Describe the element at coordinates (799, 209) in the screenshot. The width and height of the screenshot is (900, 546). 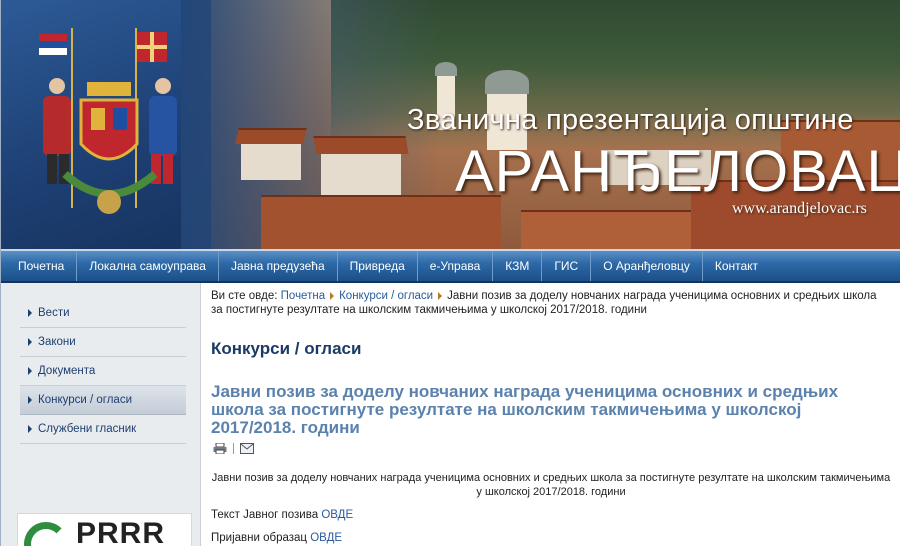
I see `site-url: www.arandjelovac.rs` at that location.